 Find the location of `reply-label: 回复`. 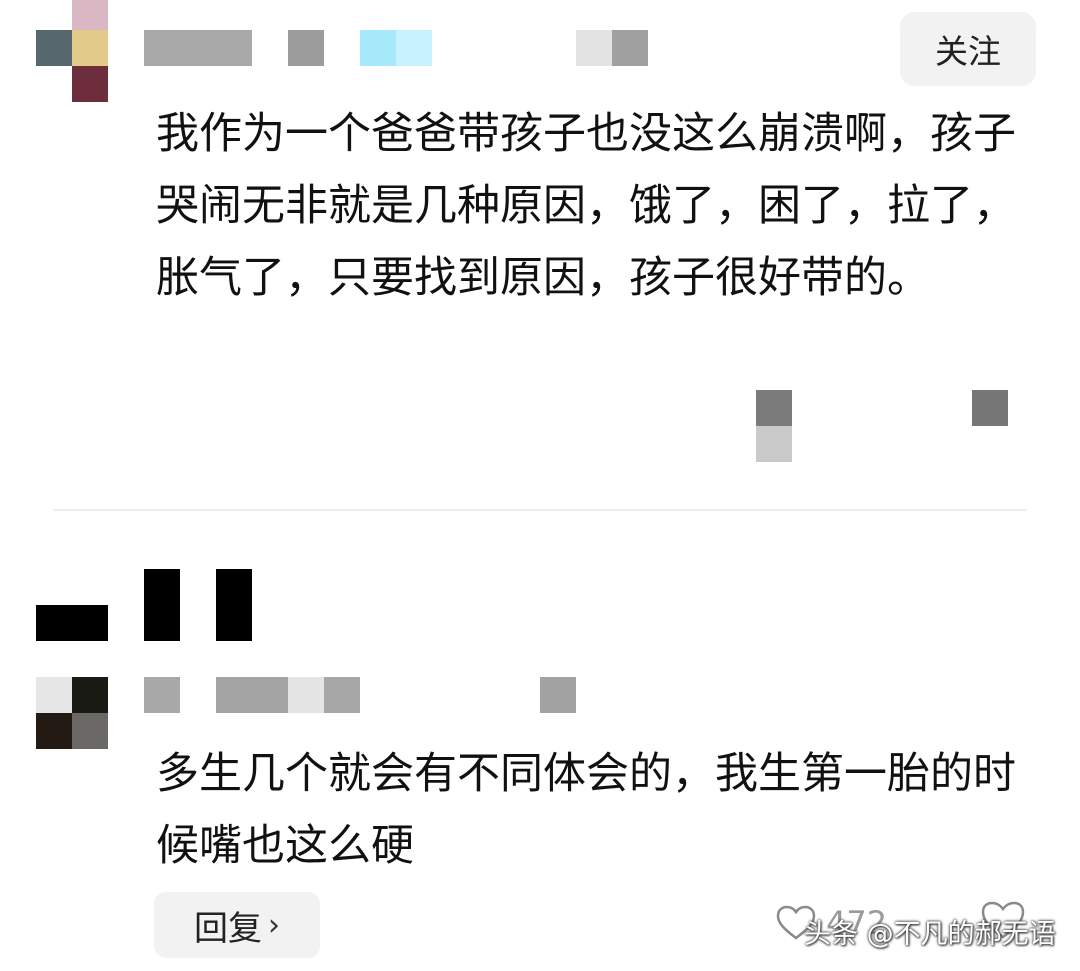

reply-label: 回复 is located at coordinates (228, 928).